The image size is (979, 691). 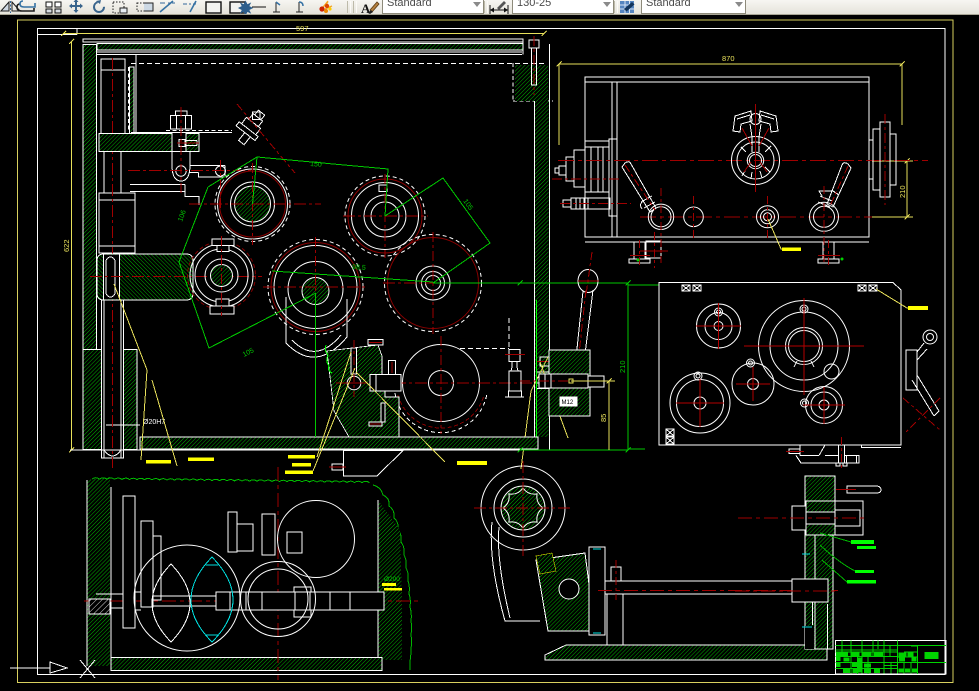 I want to click on svg-text: 597, so click(x=302, y=28).